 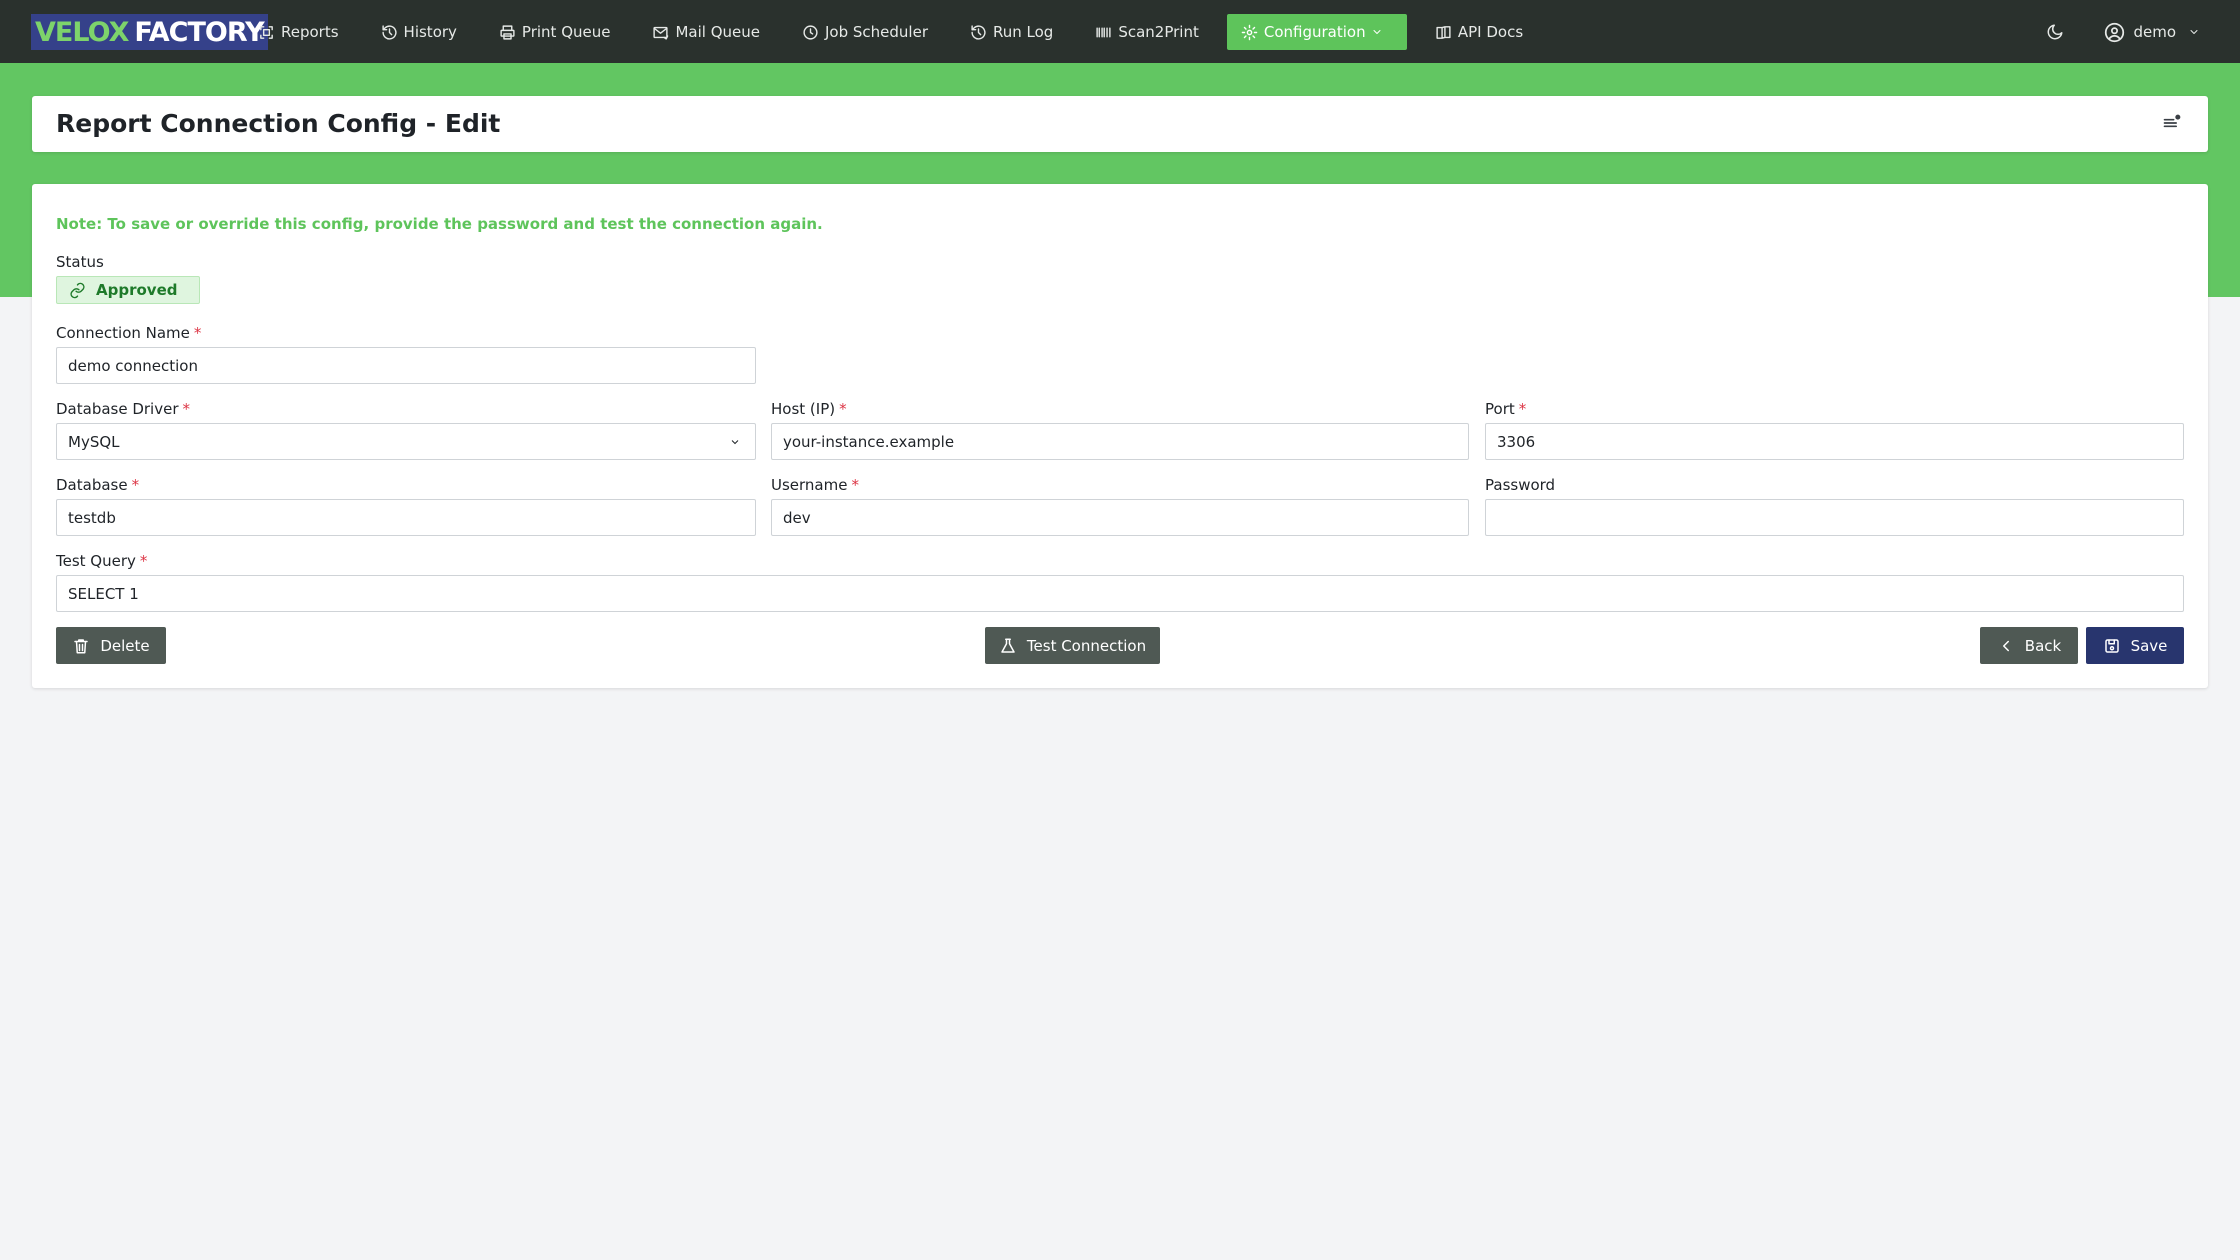 I want to click on nav-item-scan2print: Scan2Print, so click(x=1147, y=32).